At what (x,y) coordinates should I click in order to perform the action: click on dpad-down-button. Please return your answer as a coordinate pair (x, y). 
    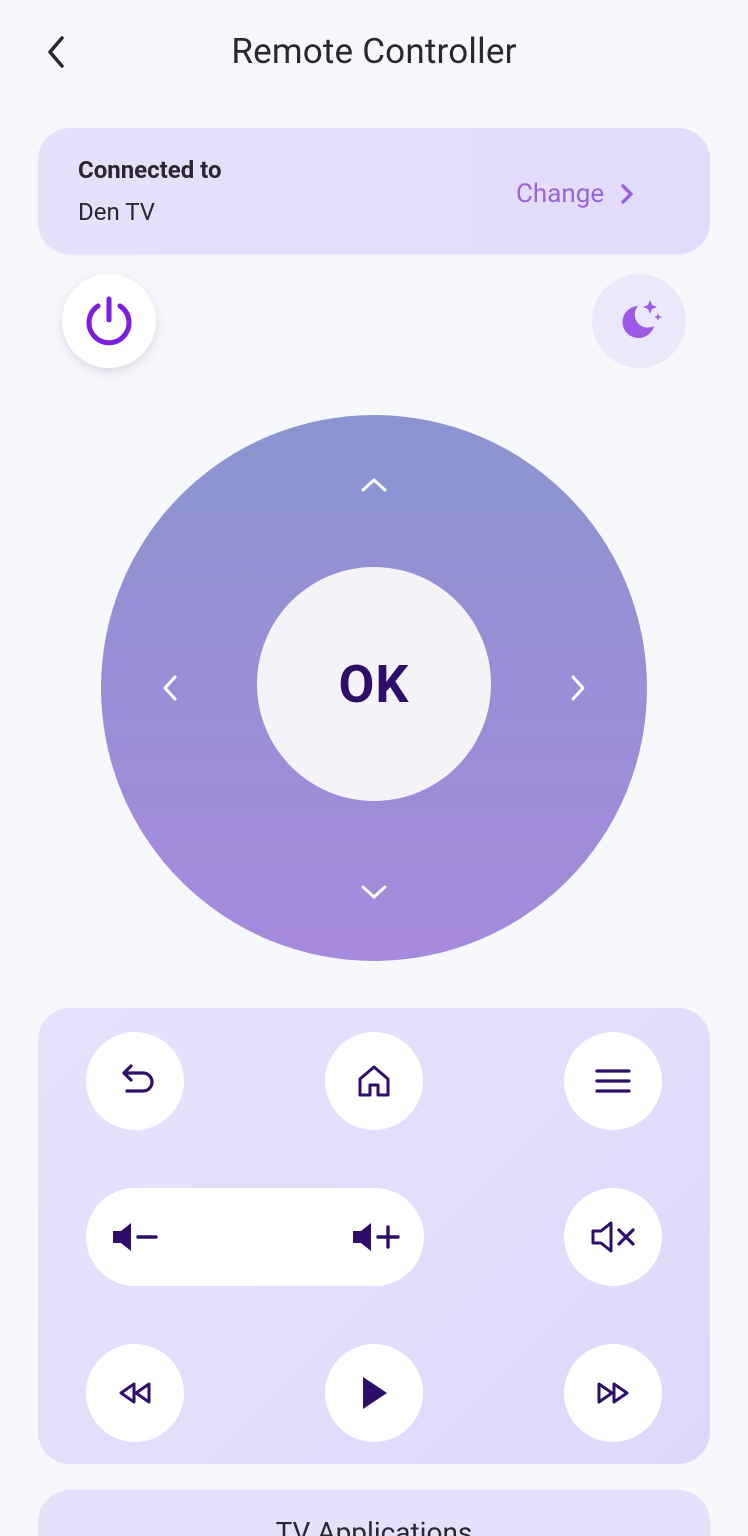
    Looking at the image, I should click on (374, 892).